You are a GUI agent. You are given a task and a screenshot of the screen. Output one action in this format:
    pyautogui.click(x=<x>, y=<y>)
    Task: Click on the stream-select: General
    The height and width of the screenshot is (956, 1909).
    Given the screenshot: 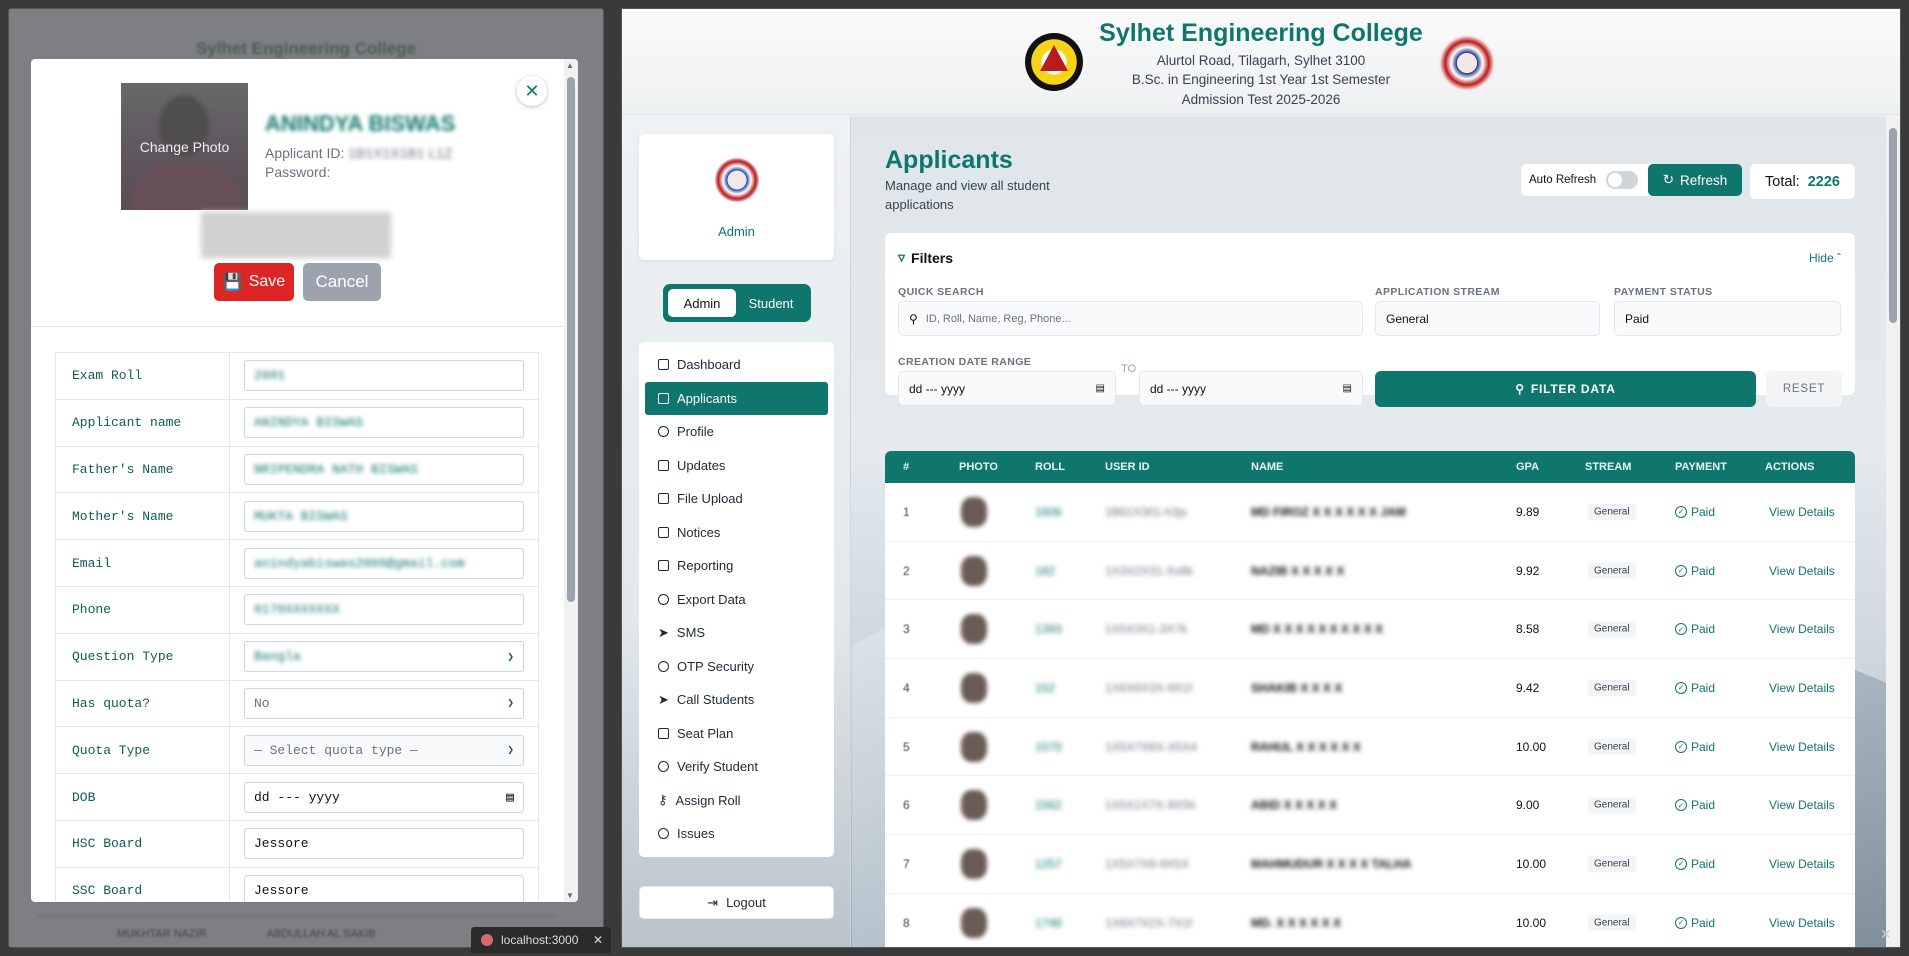 What is the action you would take?
    pyautogui.click(x=1487, y=318)
    